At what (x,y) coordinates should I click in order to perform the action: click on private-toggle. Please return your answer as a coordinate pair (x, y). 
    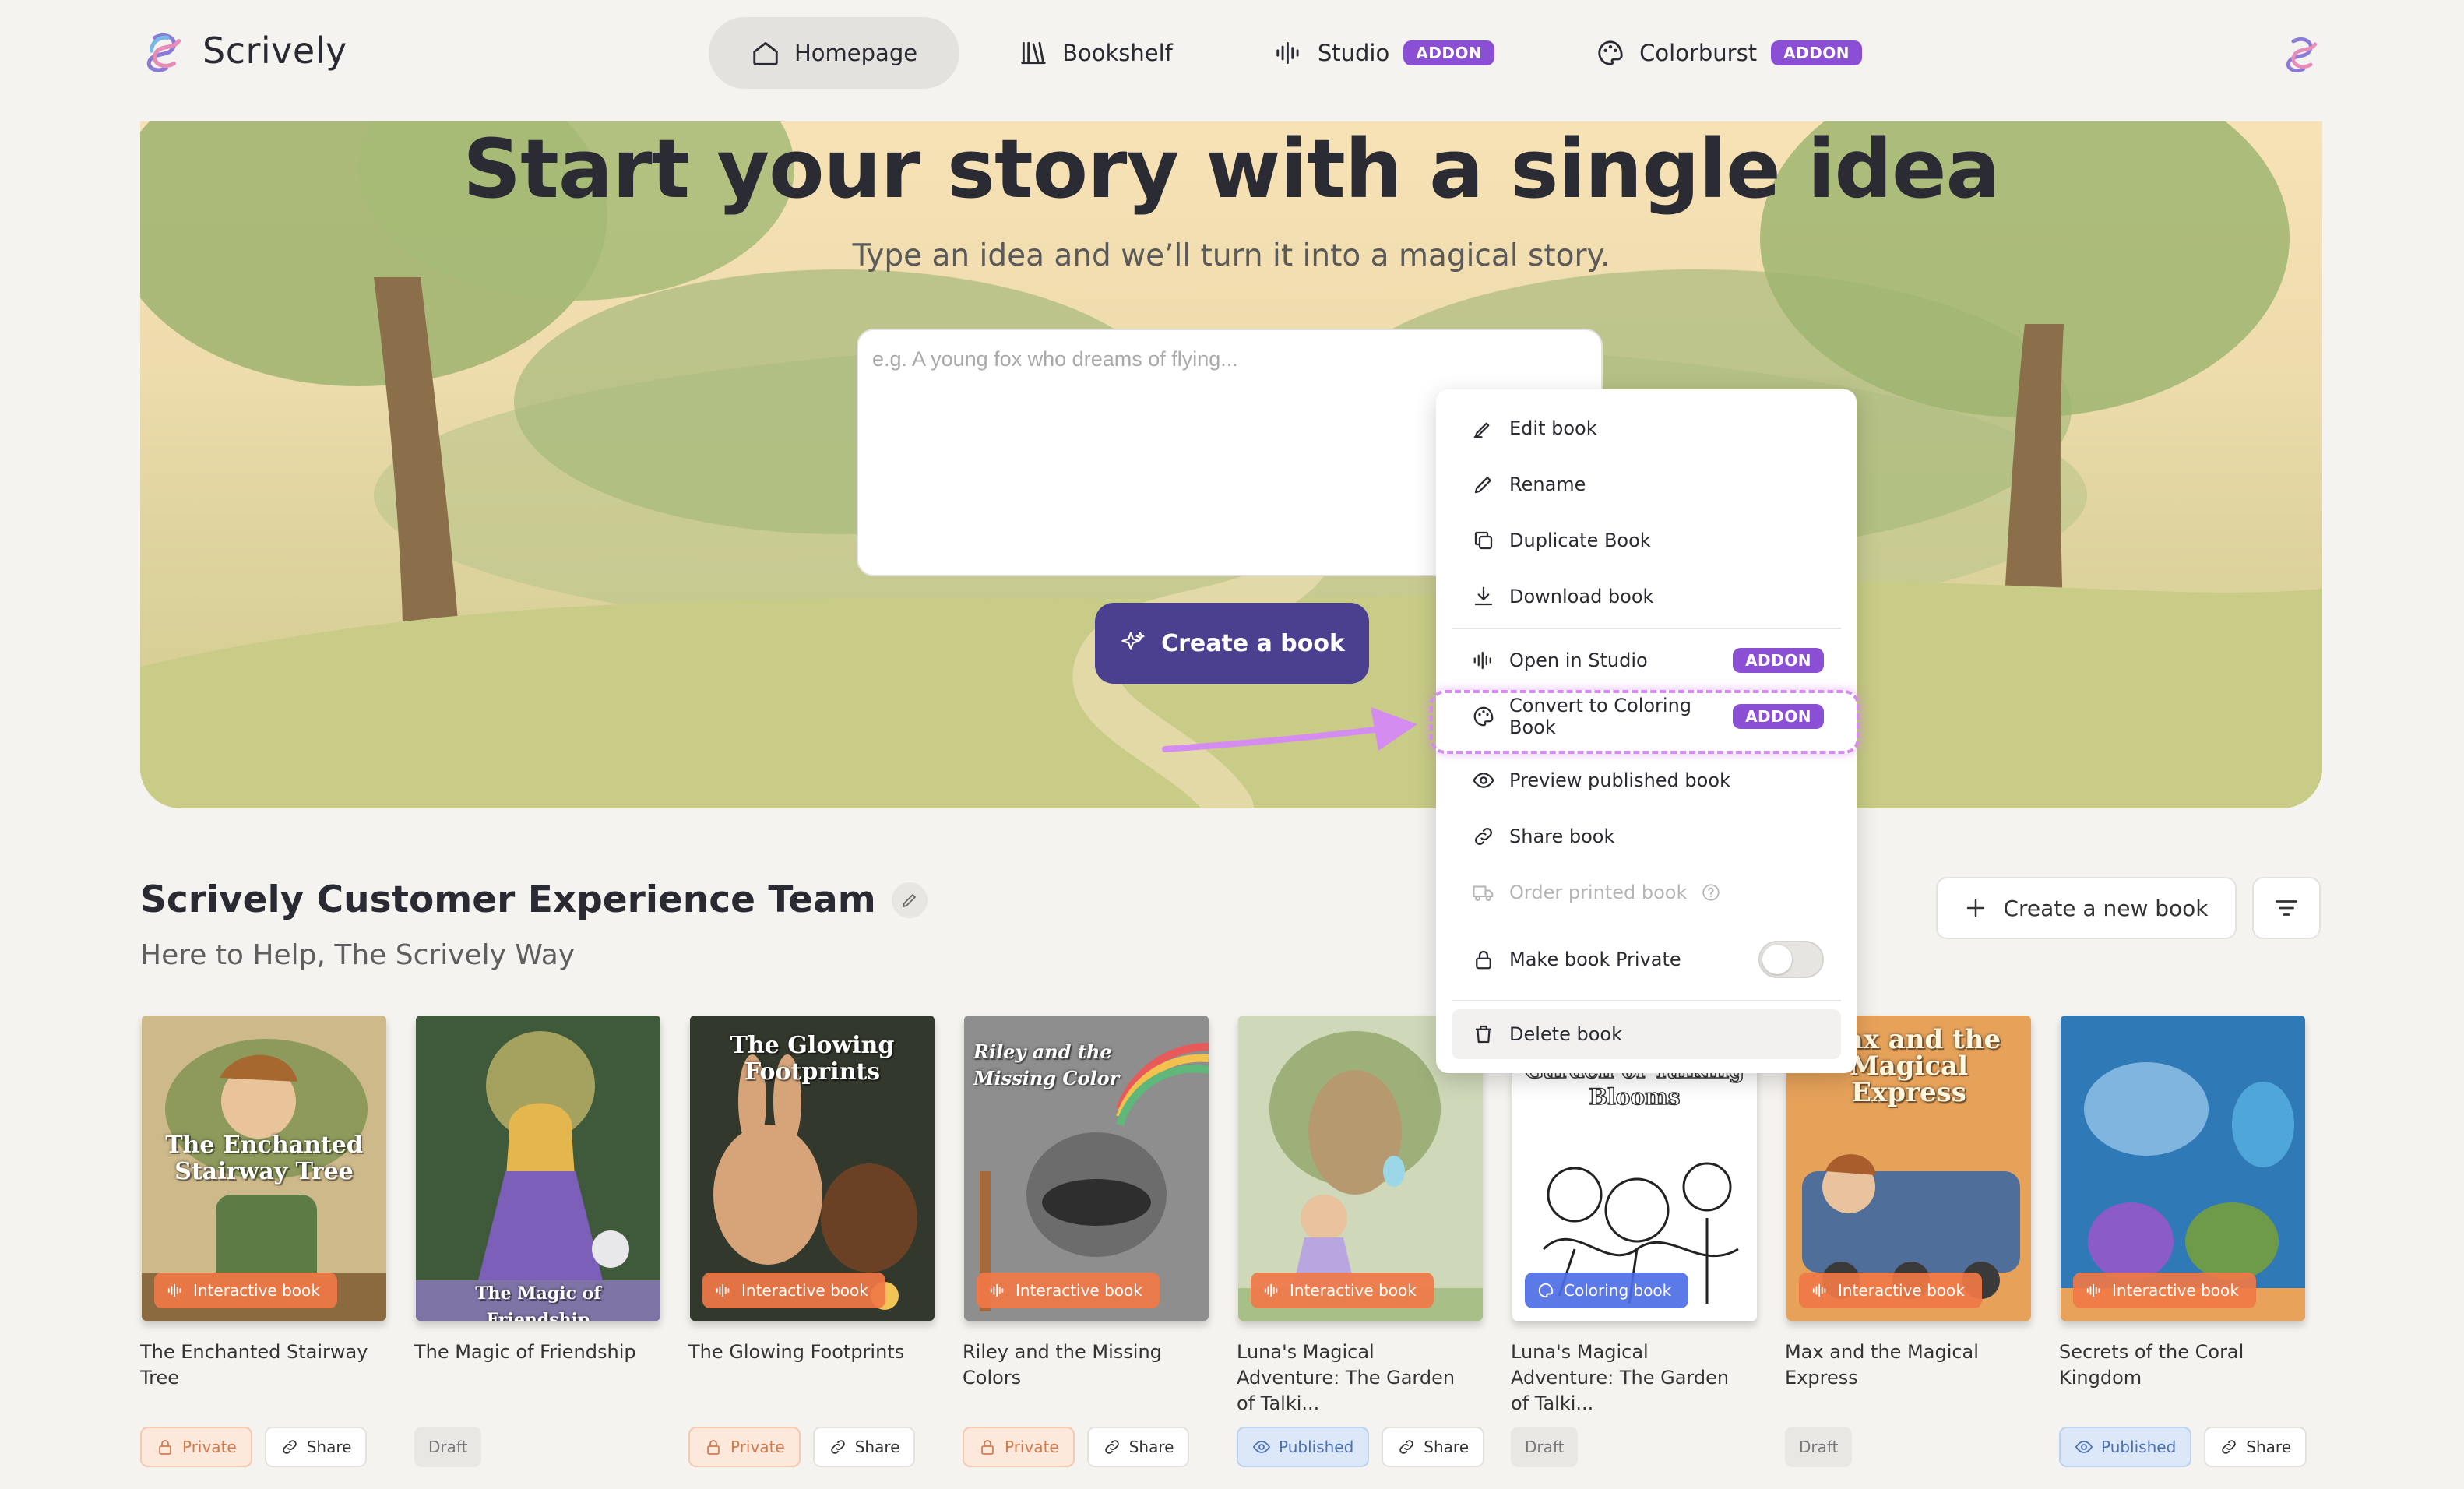
    Looking at the image, I should click on (1791, 960).